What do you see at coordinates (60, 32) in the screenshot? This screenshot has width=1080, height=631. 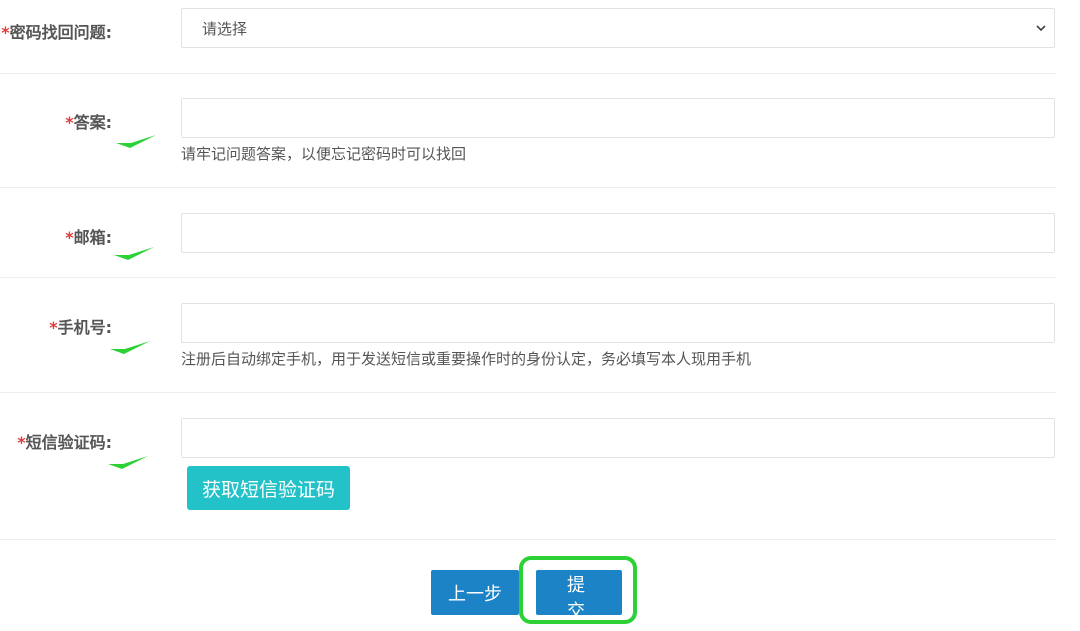 I see `question-label-text: 密码找回问题:` at bounding box center [60, 32].